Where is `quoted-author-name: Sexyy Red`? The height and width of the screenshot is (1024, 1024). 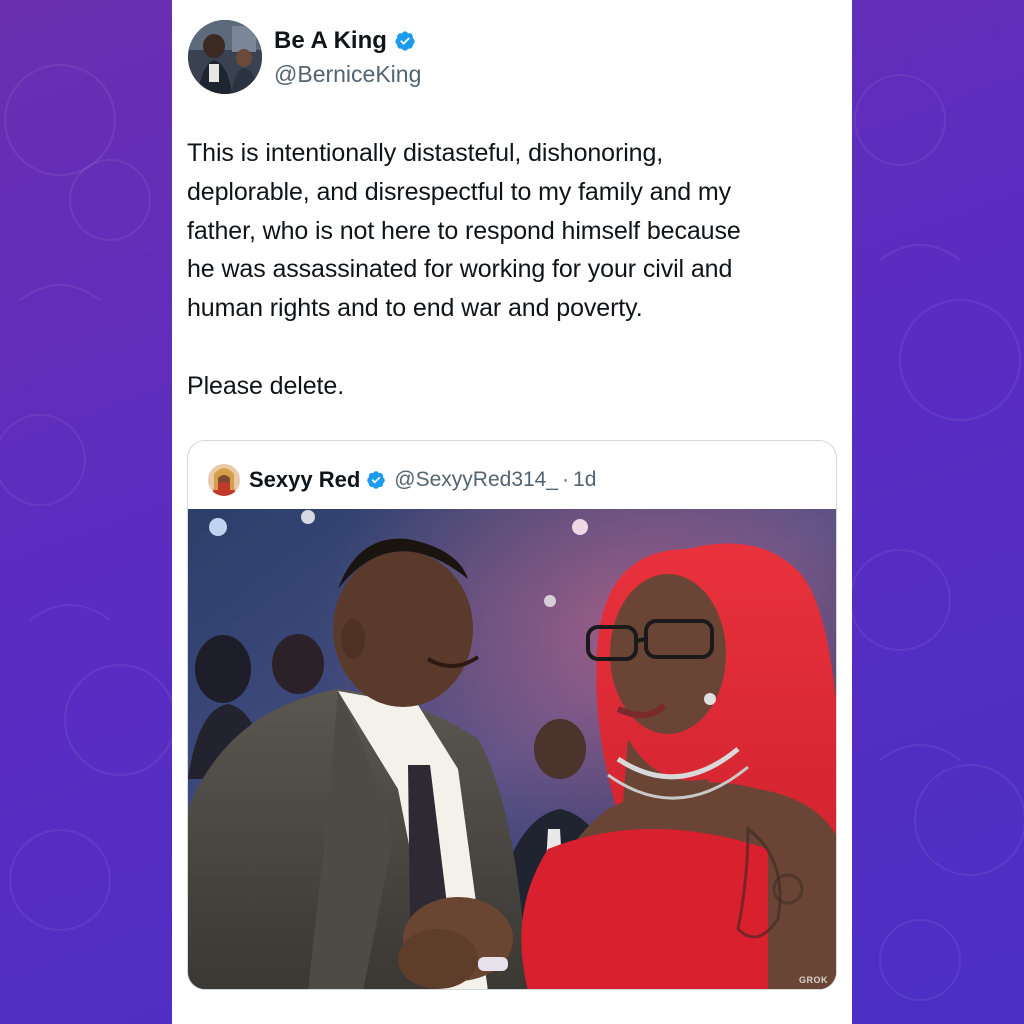 quoted-author-name: Sexyy Red is located at coordinates (304, 480).